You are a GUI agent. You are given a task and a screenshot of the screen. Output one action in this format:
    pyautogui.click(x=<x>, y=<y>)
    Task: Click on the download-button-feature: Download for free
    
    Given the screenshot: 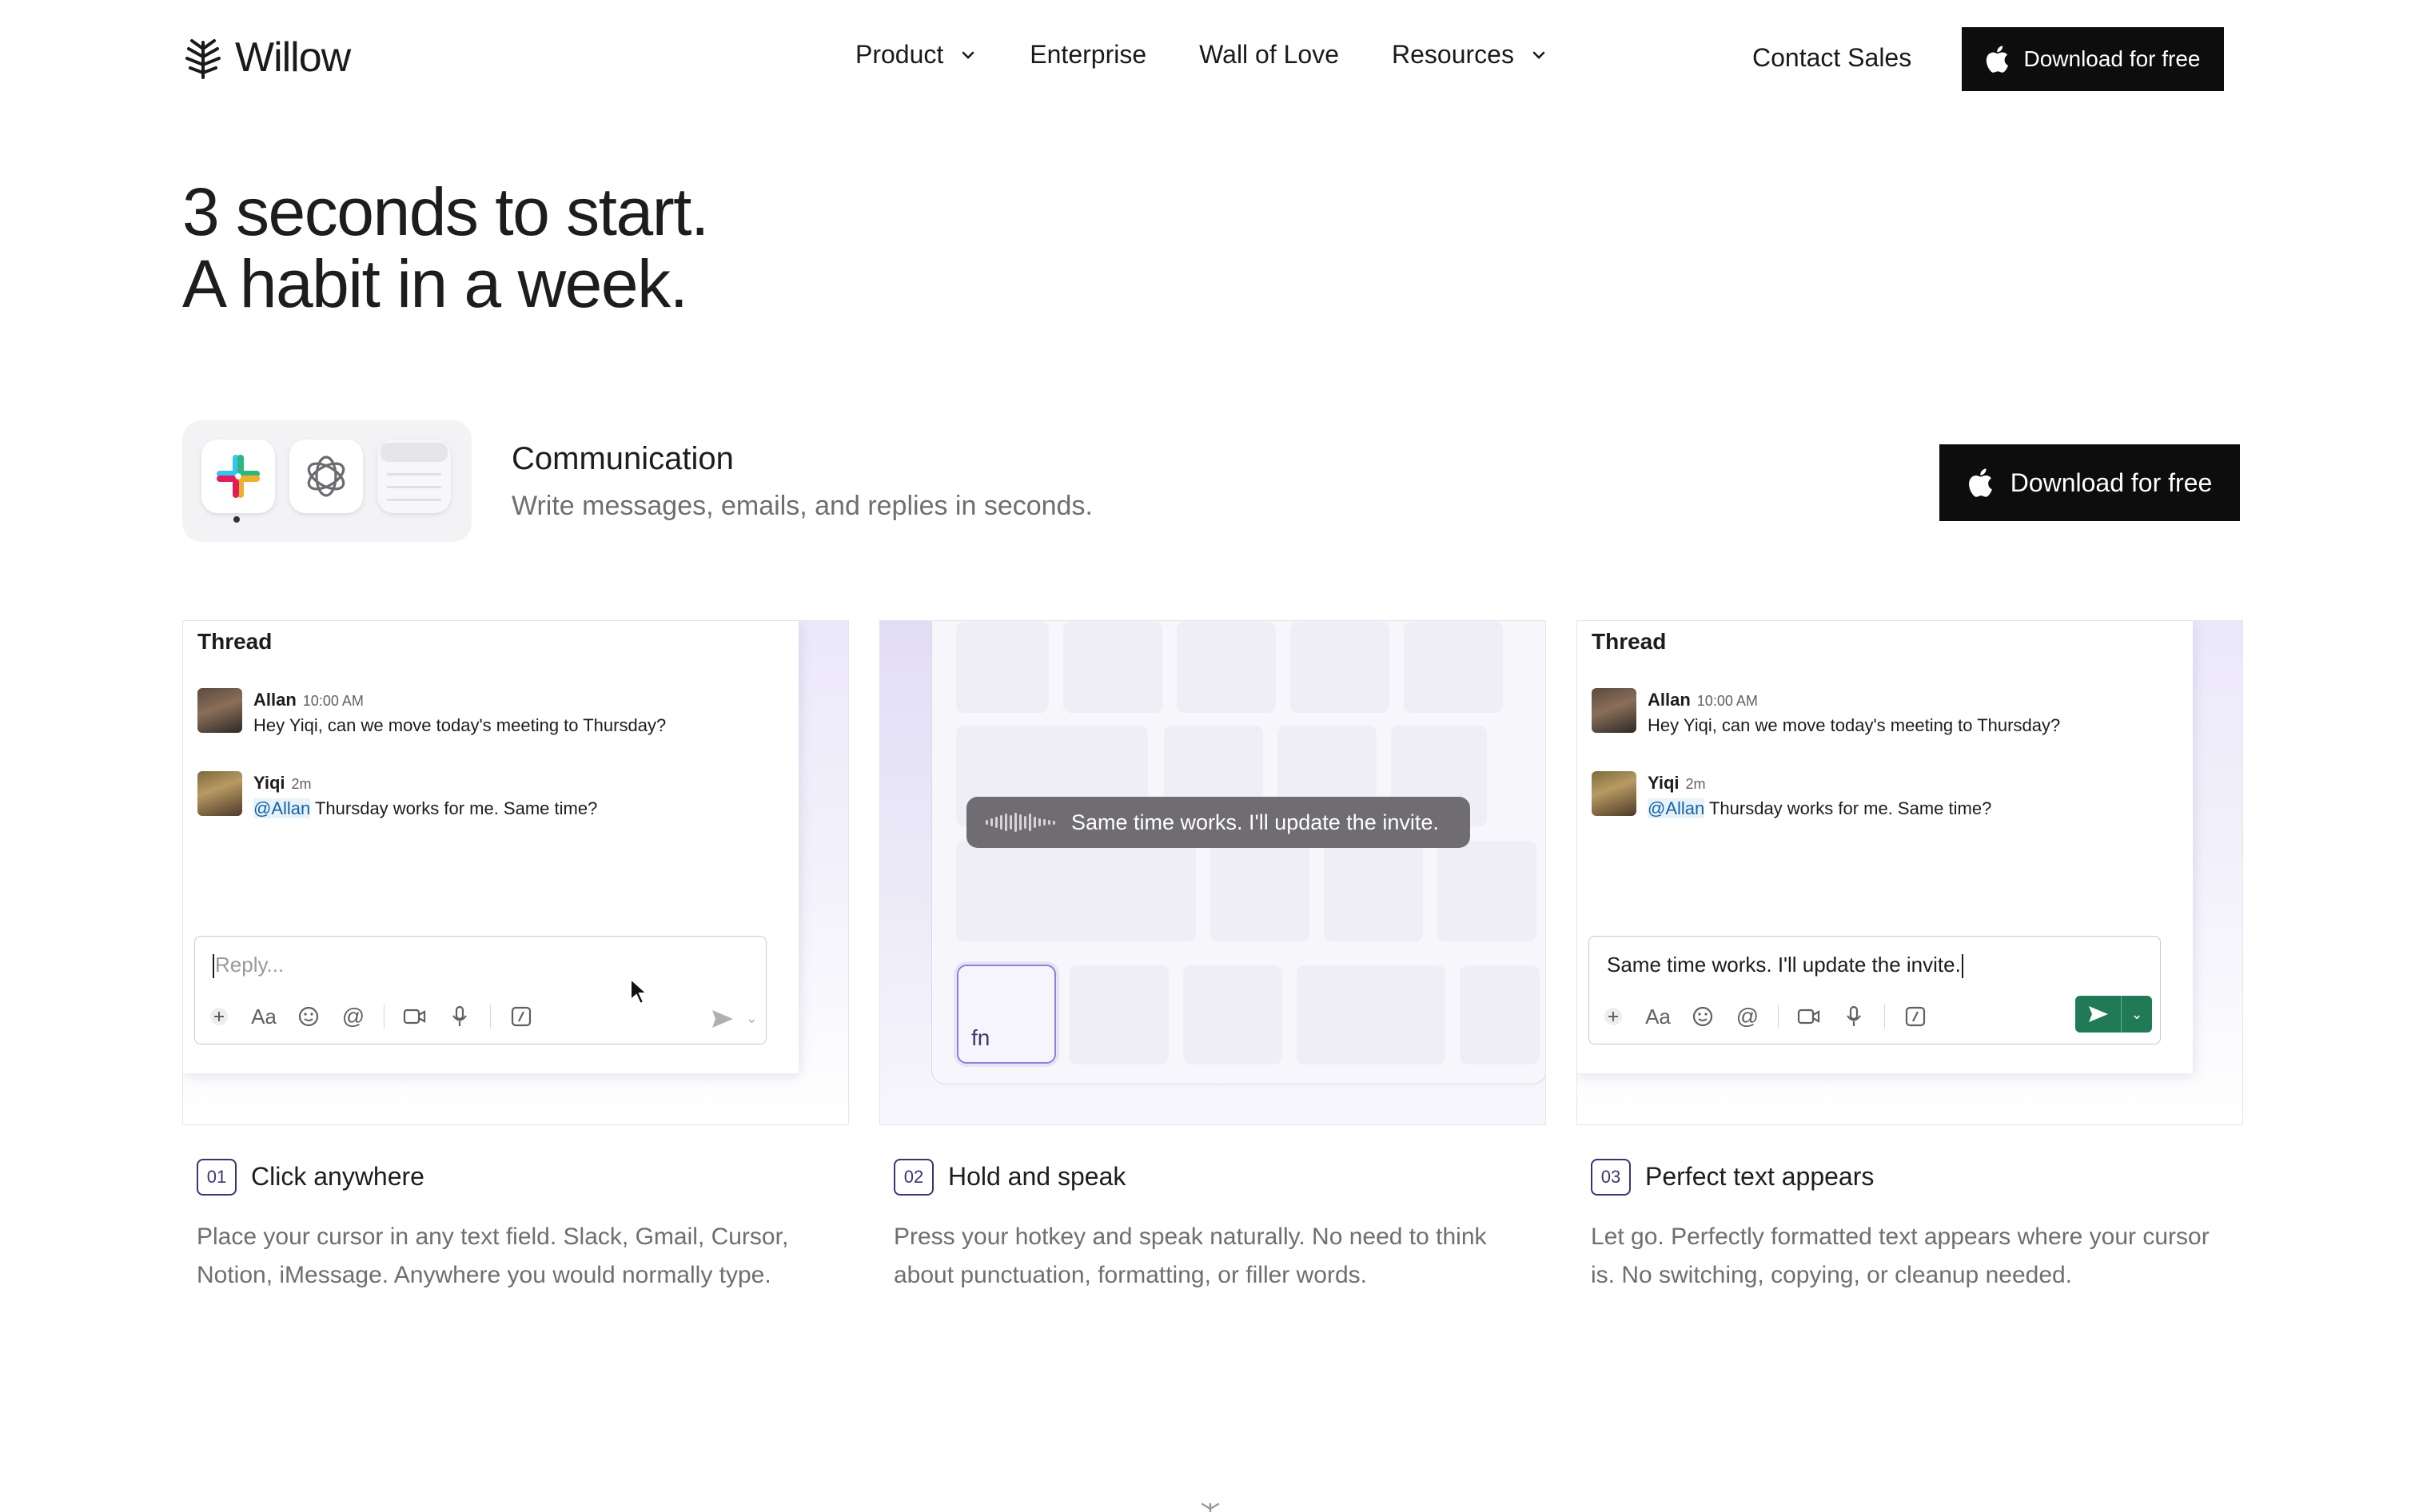 What is the action you would take?
    pyautogui.click(x=2089, y=482)
    